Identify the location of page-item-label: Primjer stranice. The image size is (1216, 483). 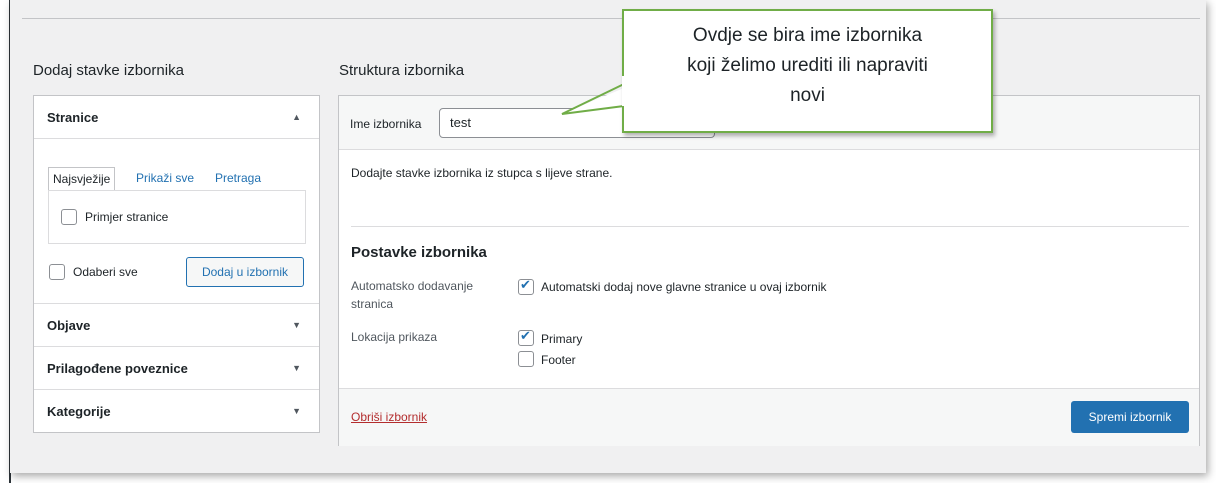
(127, 217).